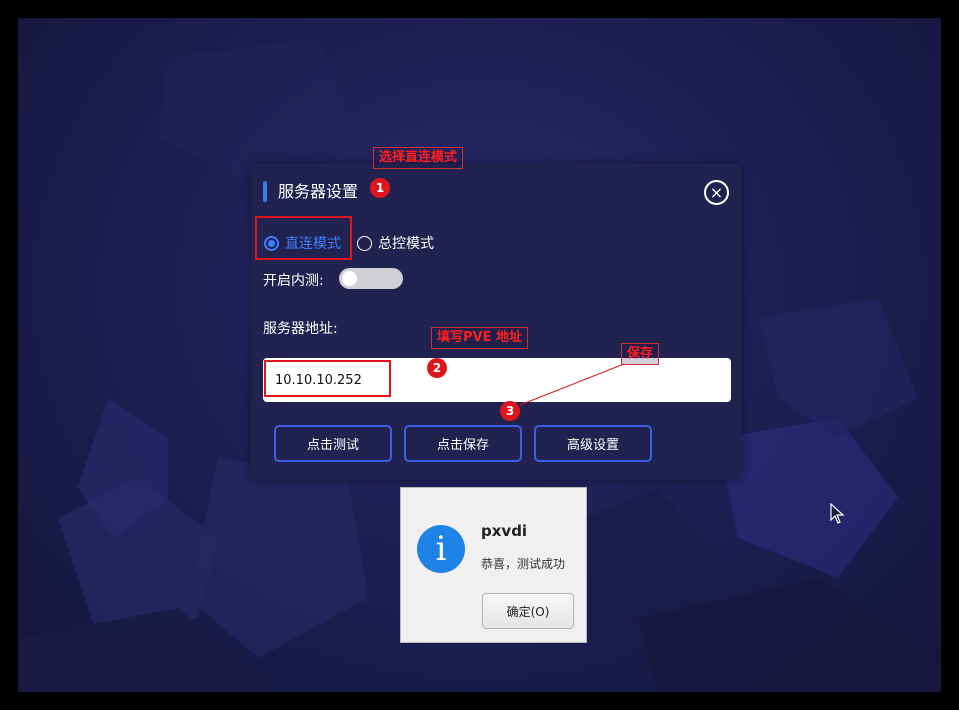  Describe the element at coordinates (528, 611) in the screenshot. I see `ok-button: 确定(O)` at that location.